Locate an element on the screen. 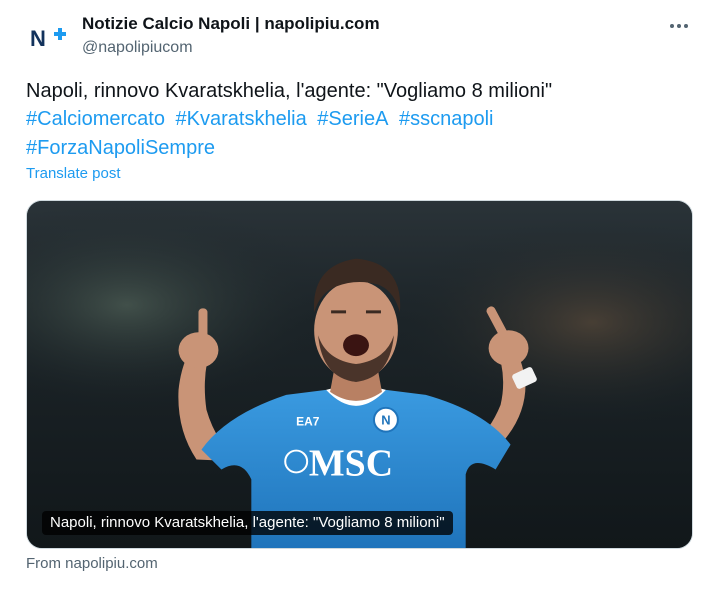 This screenshot has height=596, width=710. author-handle: @napolipiucom is located at coordinates (231, 48).